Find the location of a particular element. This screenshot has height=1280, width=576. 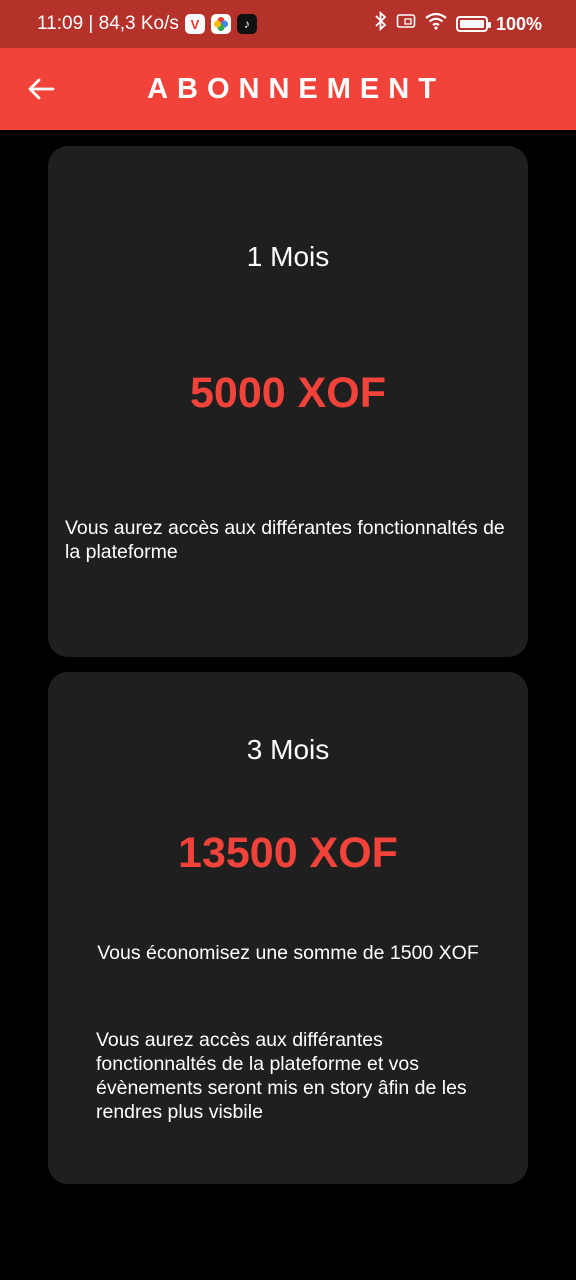

back-arrow-icon is located at coordinates (41, 89).